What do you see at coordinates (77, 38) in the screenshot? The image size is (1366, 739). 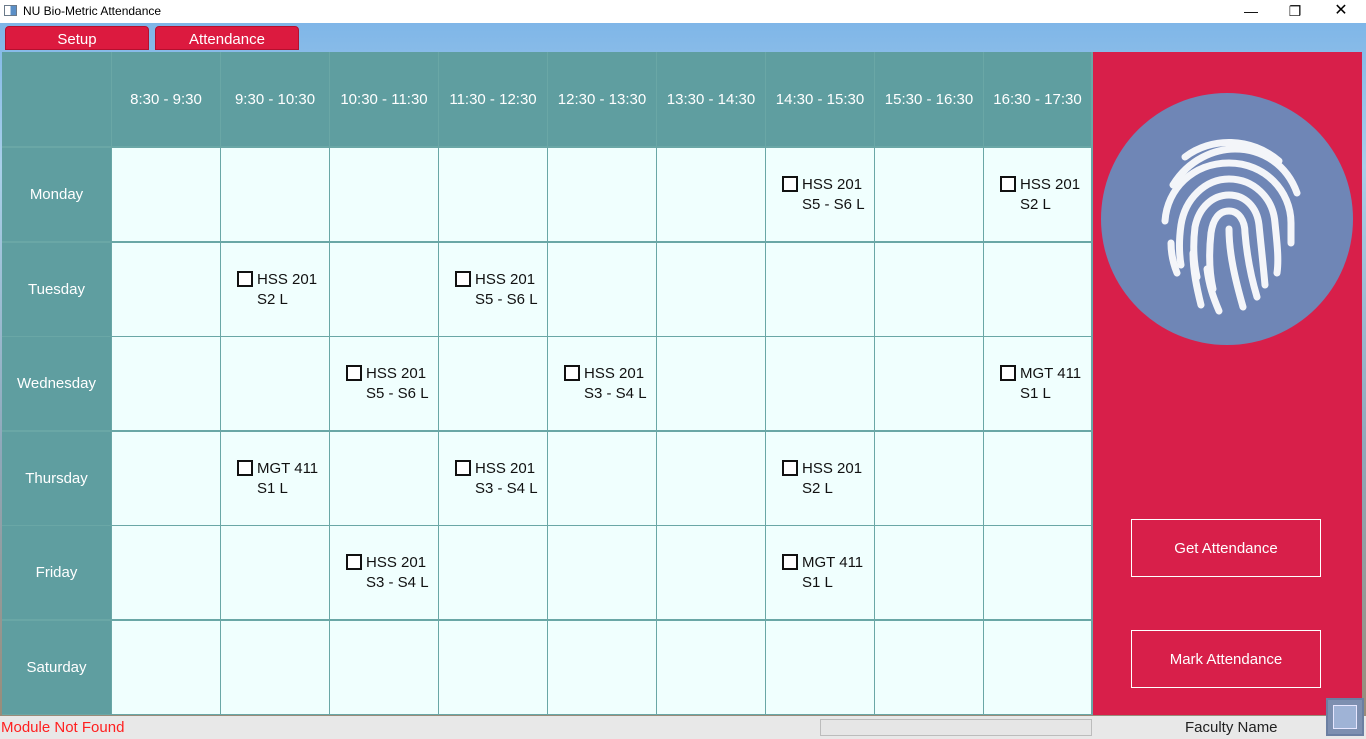 I see `tab-setup: Setup` at bounding box center [77, 38].